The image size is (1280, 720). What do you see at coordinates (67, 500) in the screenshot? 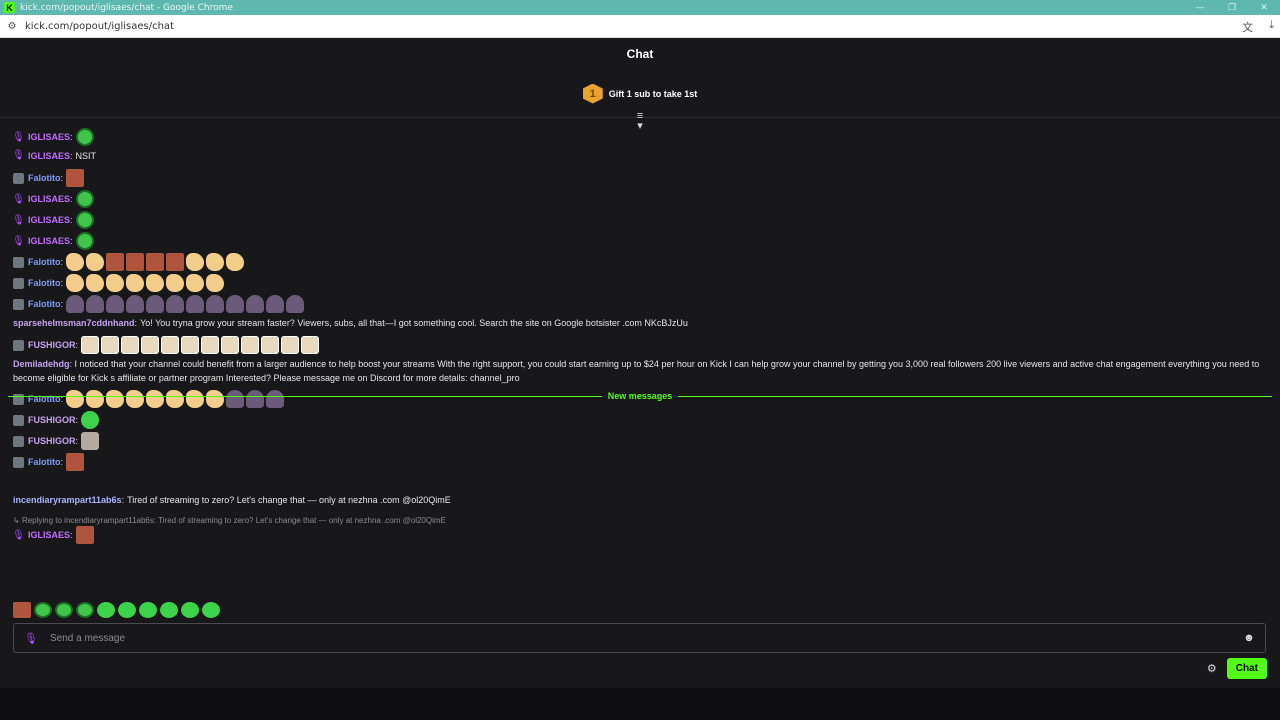
I see `username: incendiaryrampart11ab6s` at bounding box center [67, 500].